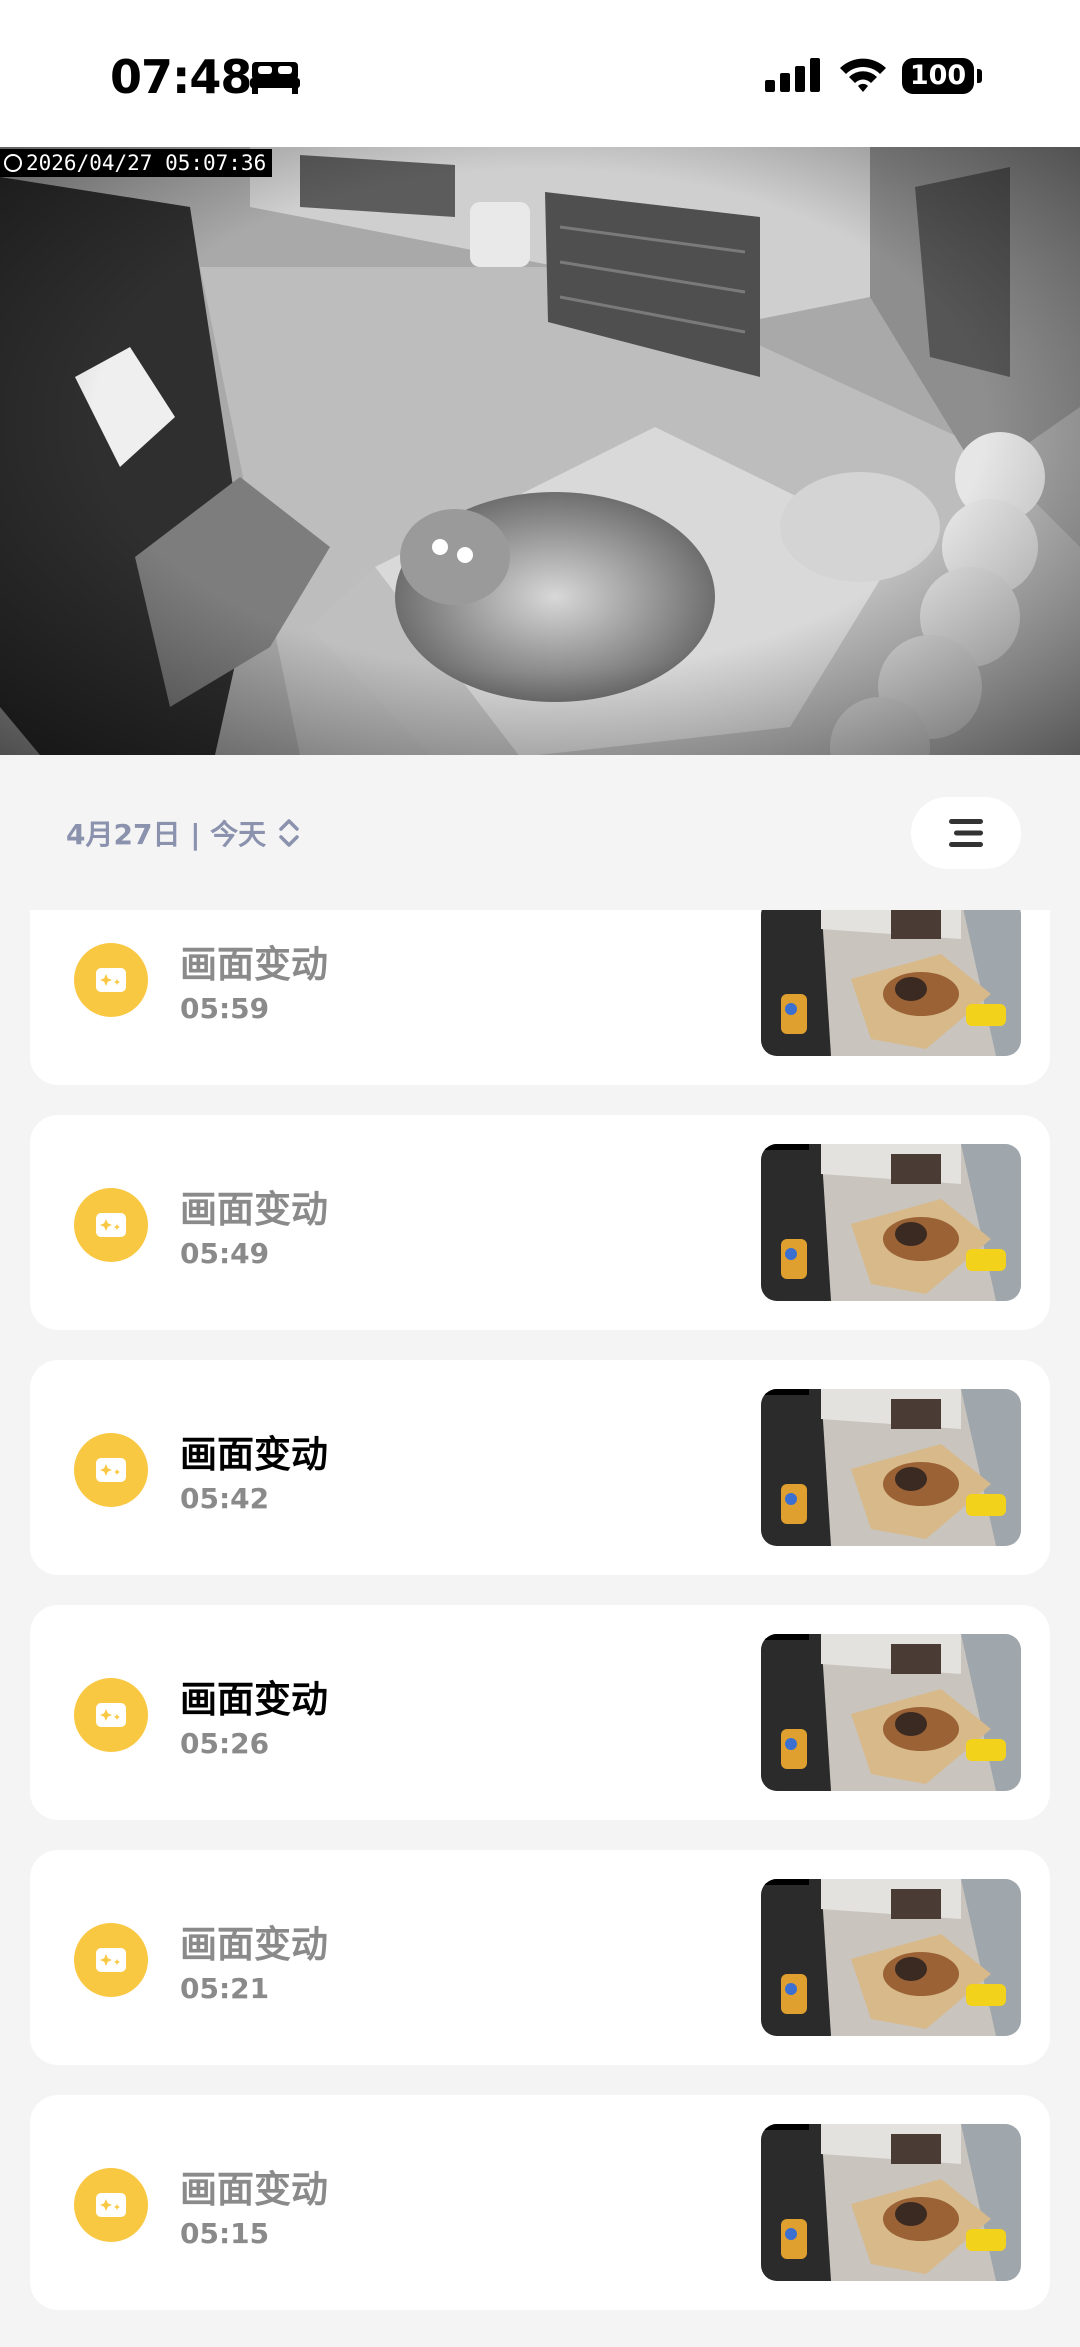  I want to click on wifi-icon, so click(863, 75).